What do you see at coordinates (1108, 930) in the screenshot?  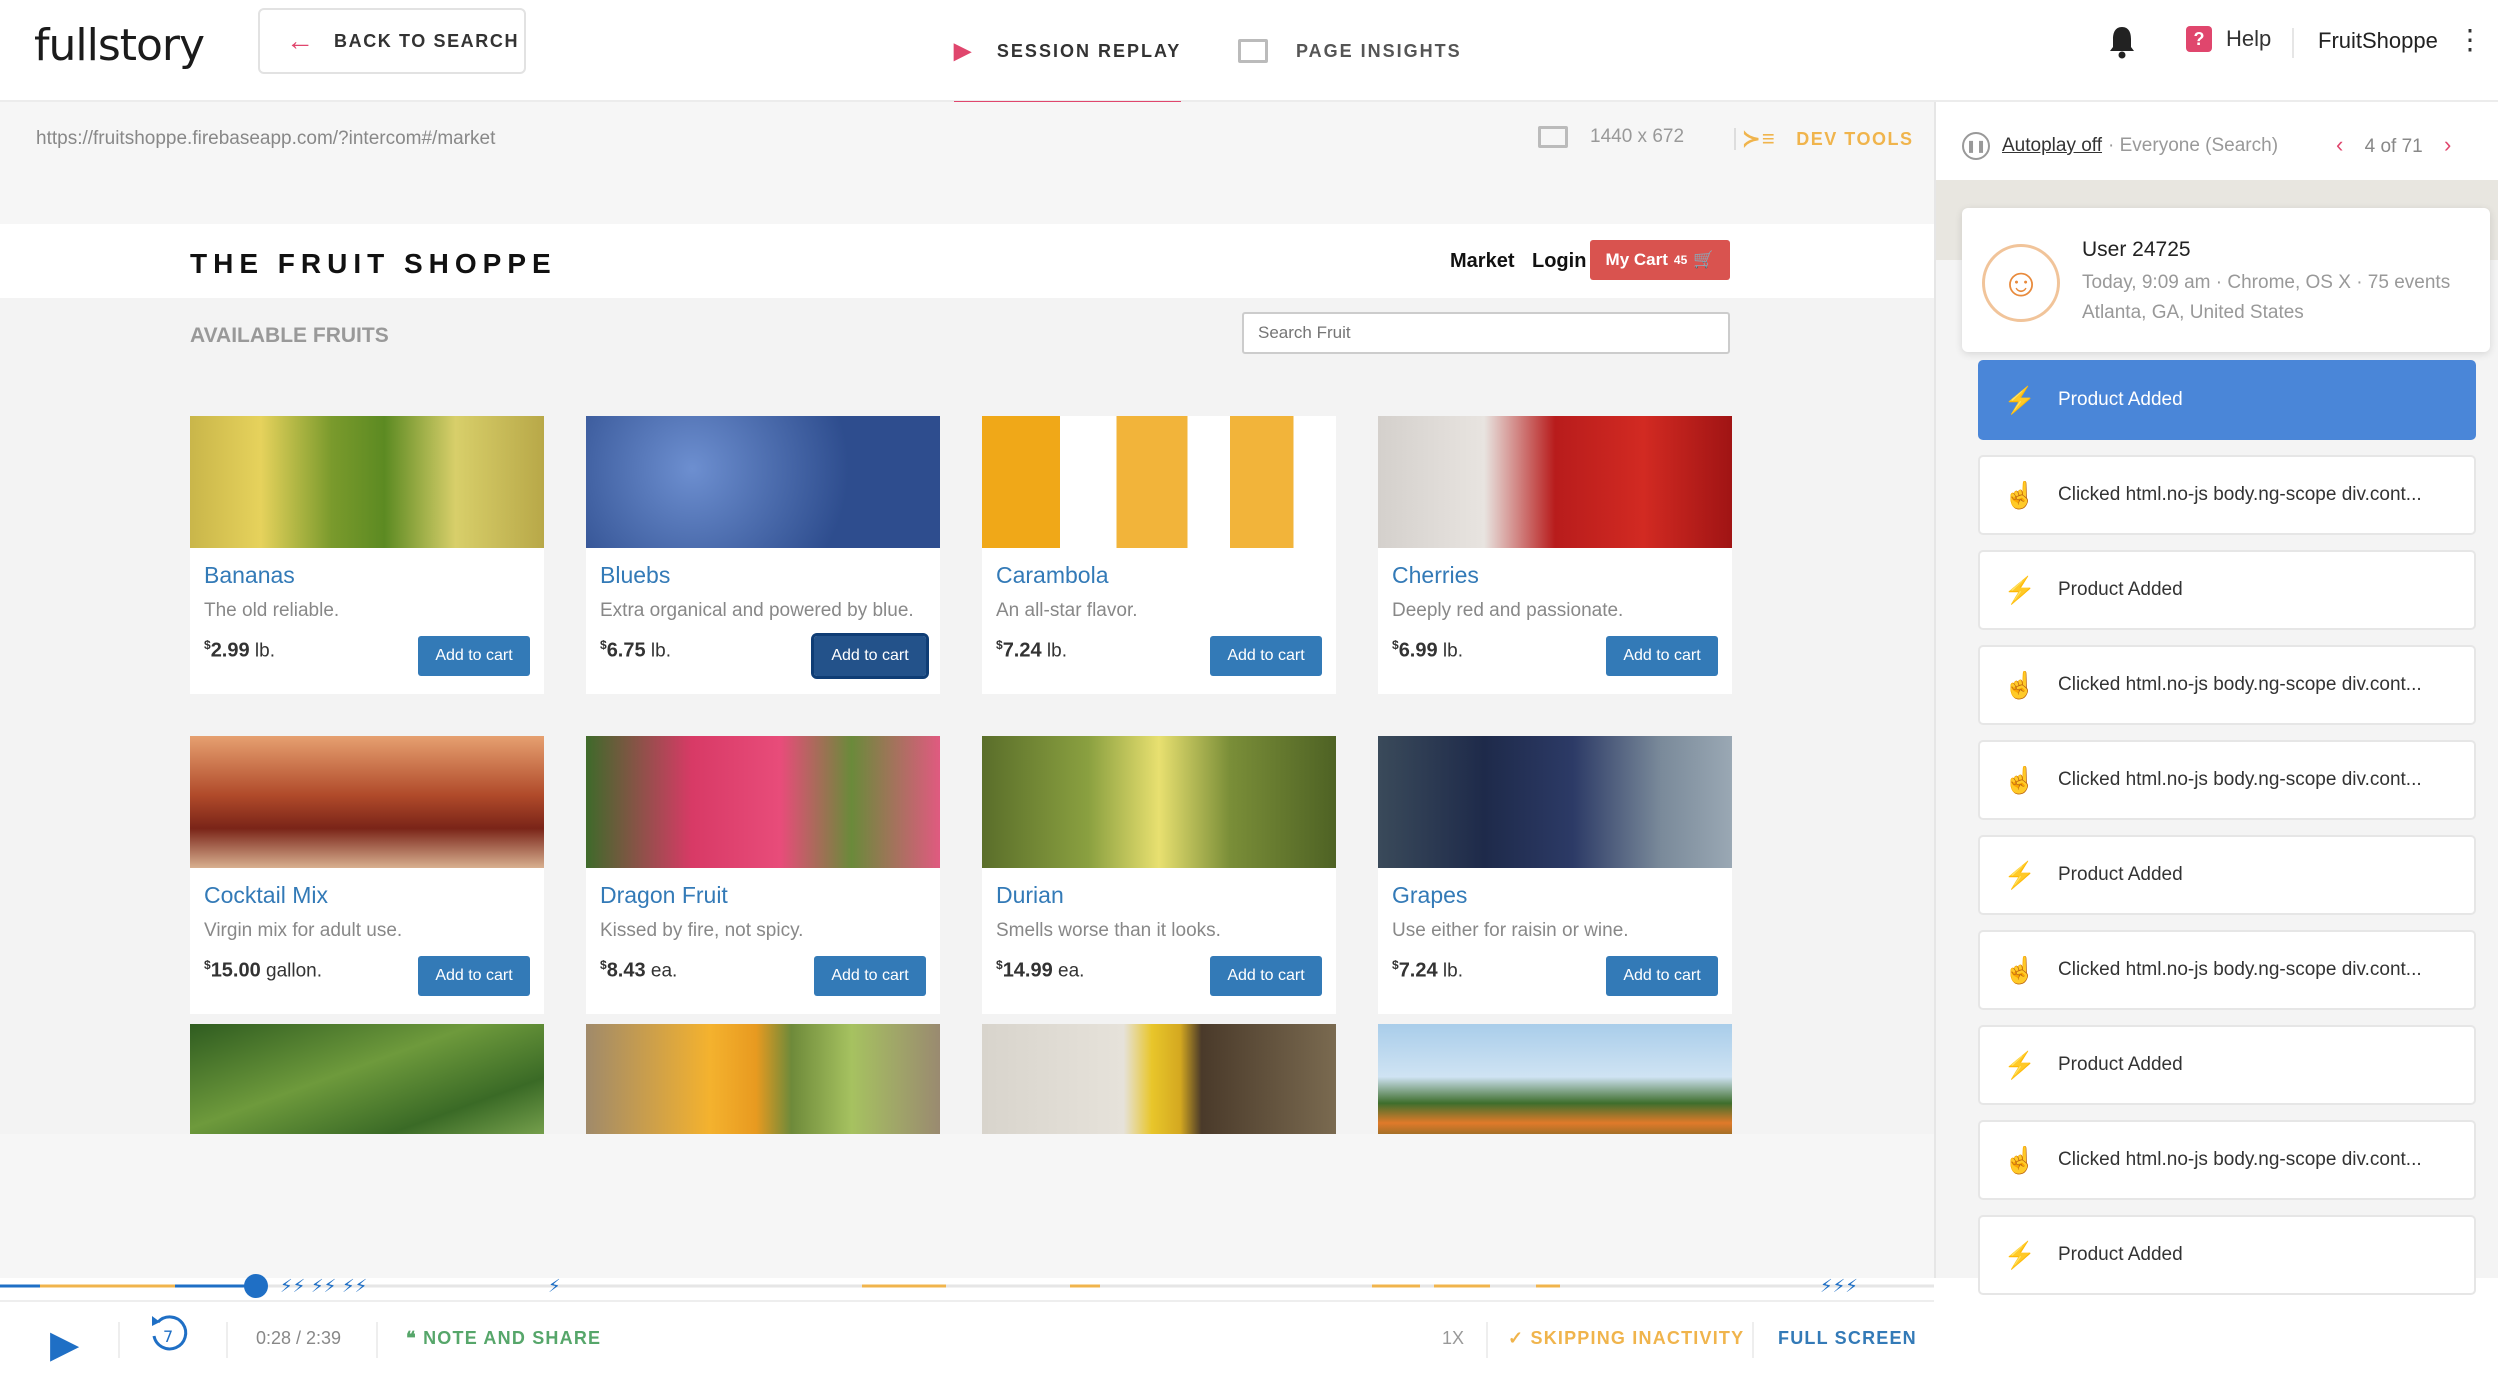 I see `product-description: Smells worse than it looks.` at bounding box center [1108, 930].